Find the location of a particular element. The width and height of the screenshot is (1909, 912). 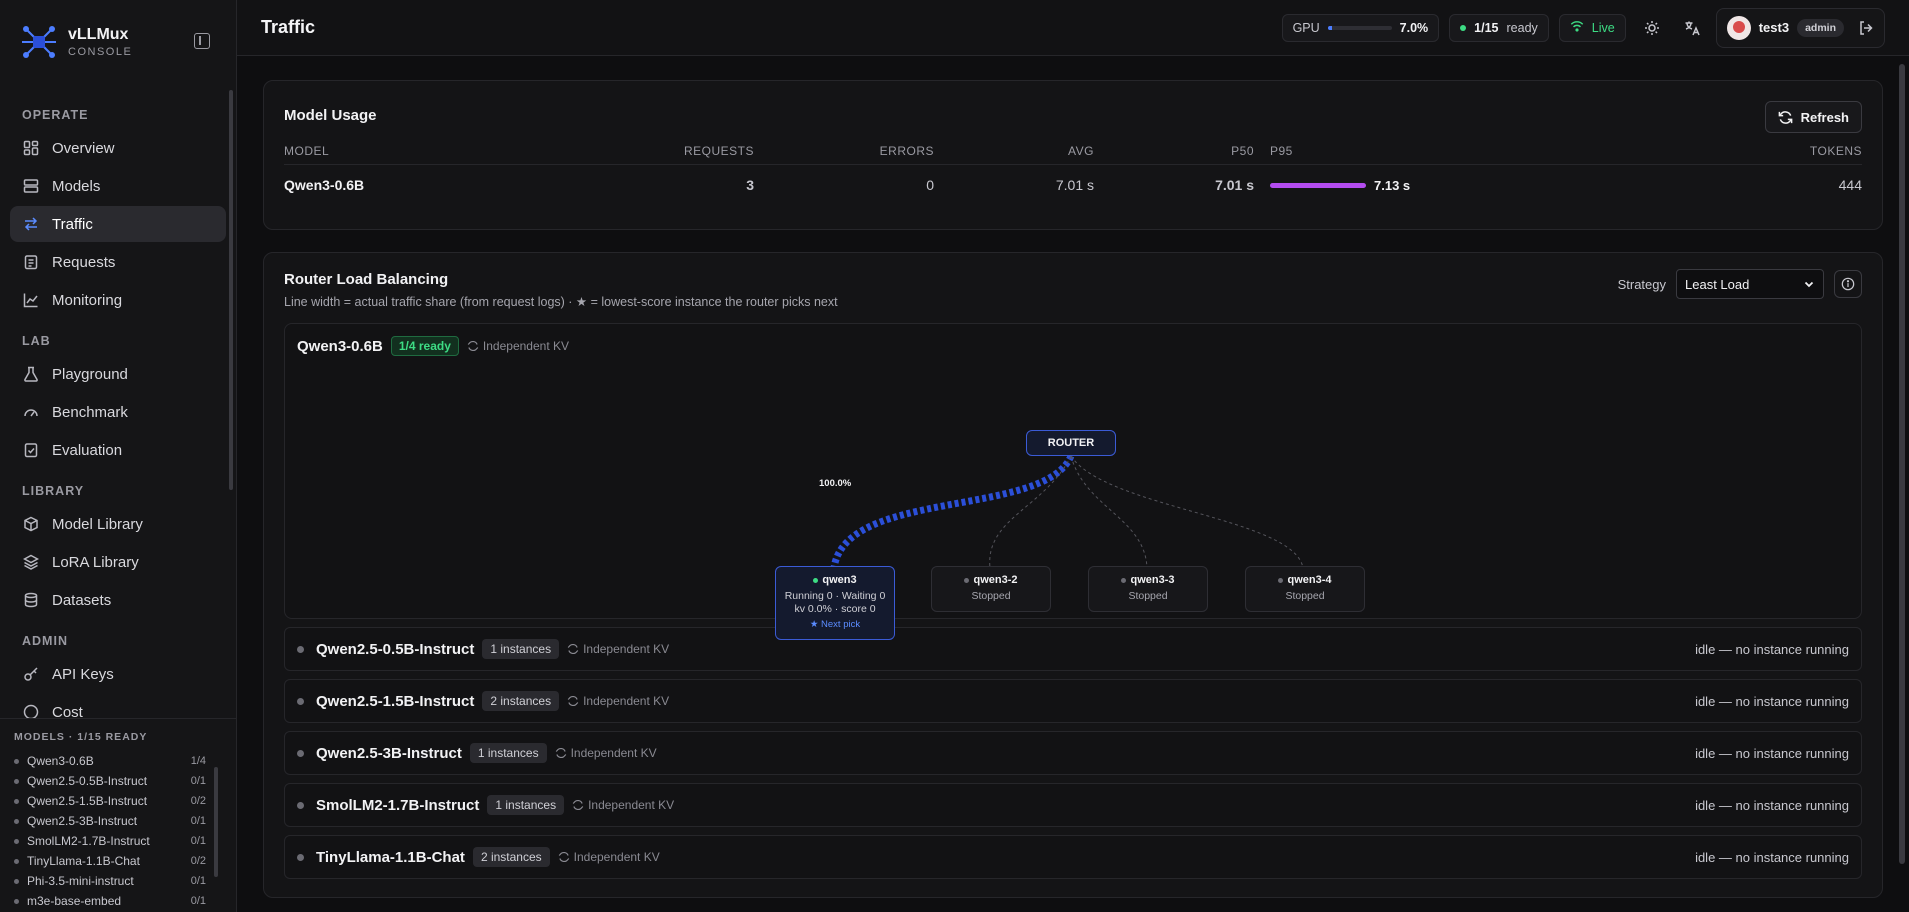

sidebar-item-lora-library: LoRA Library is located at coordinates (118, 562).